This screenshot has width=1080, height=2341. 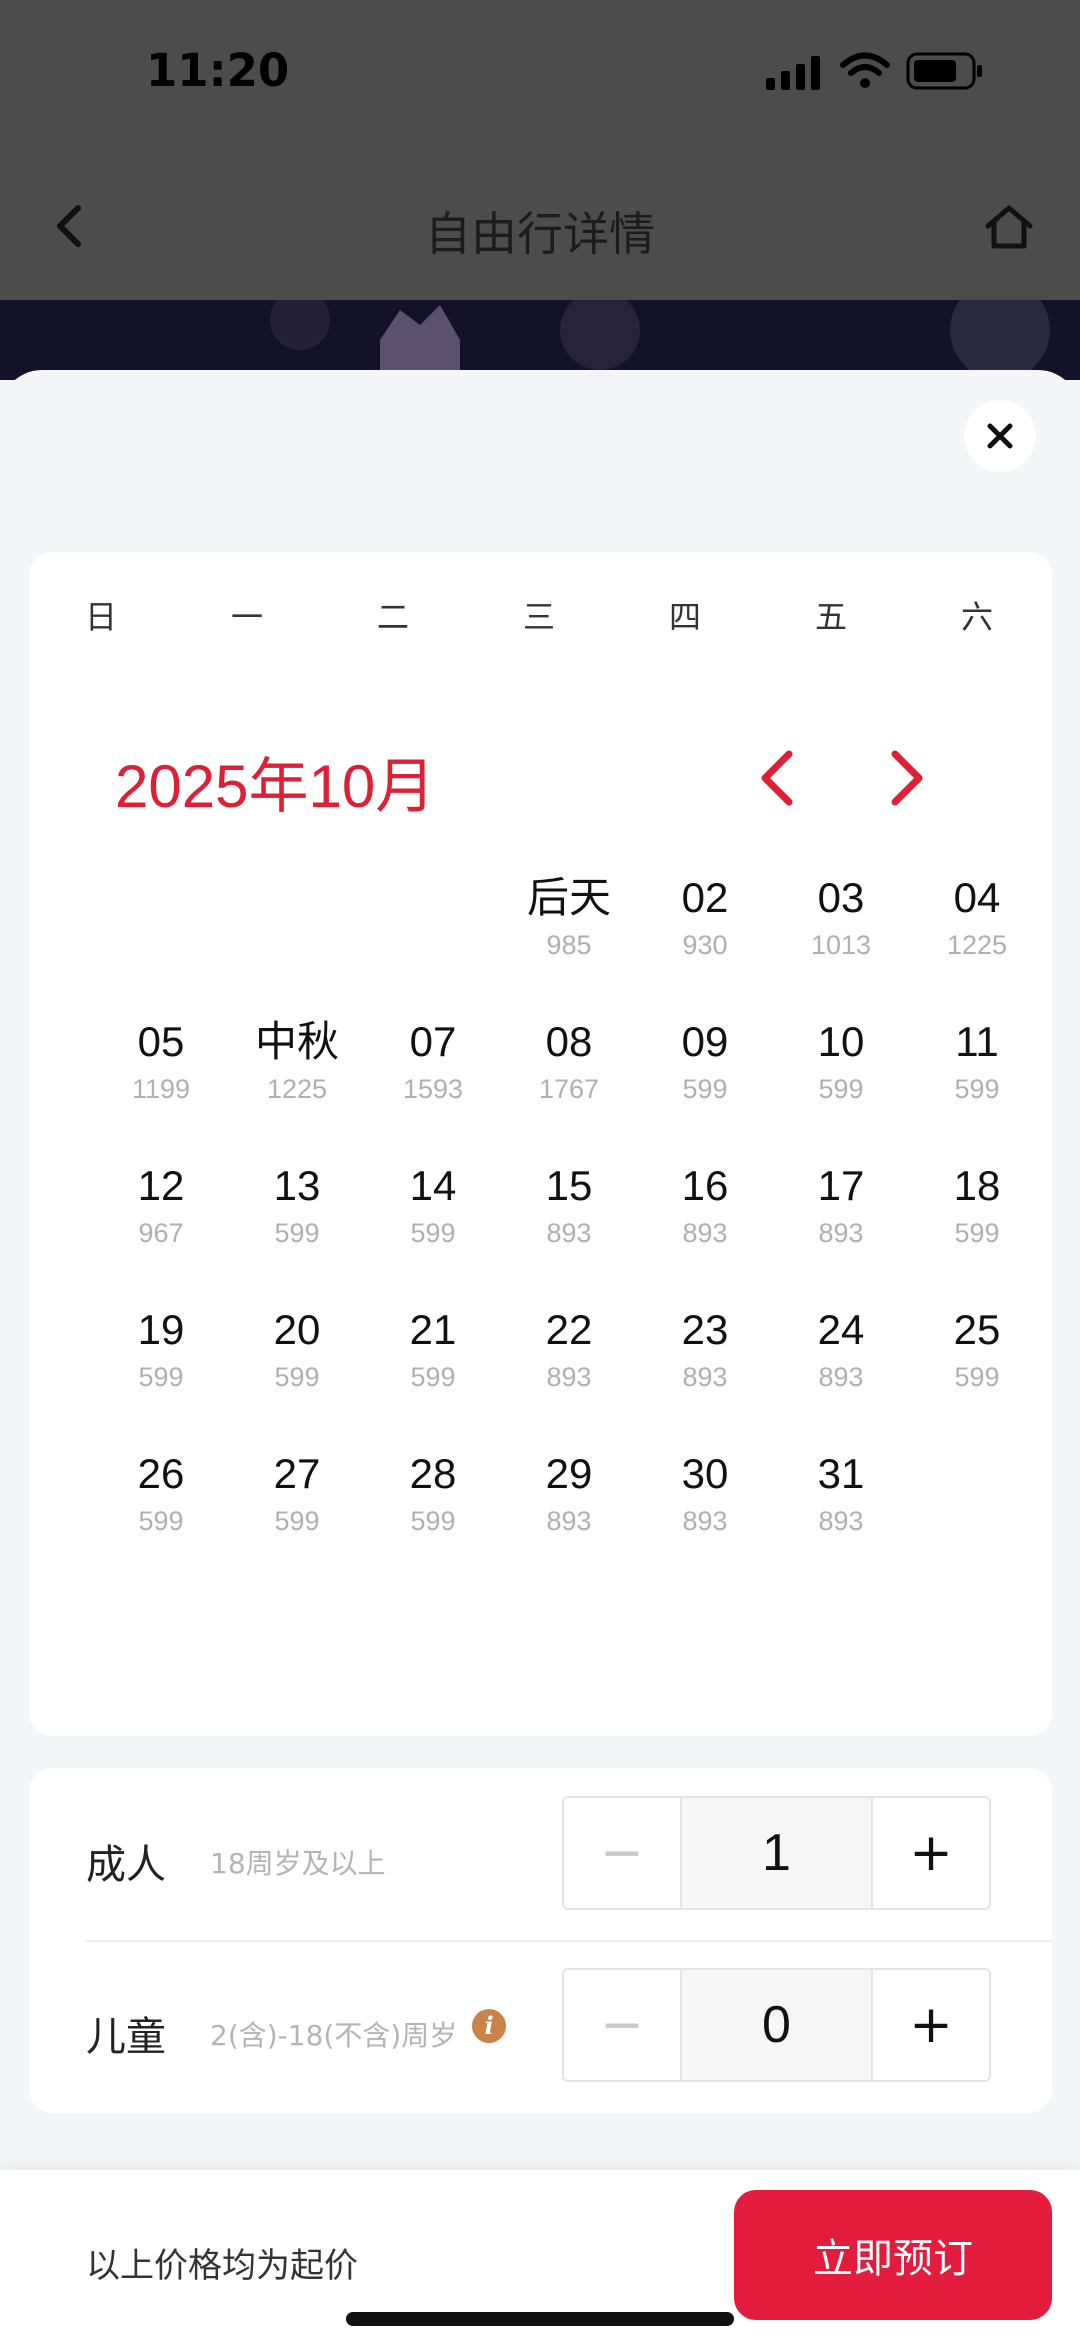 What do you see at coordinates (540, 1855) in the screenshot?
I see `adult-row: 成人 18周岁及以上 − 1 +` at bounding box center [540, 1855].